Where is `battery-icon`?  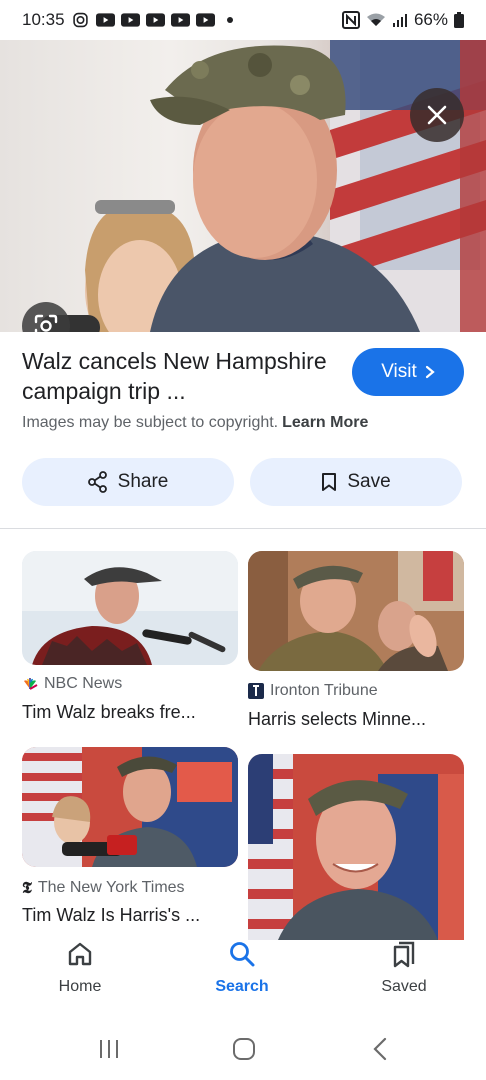
battery-icon is located at coordinates (459, 20).